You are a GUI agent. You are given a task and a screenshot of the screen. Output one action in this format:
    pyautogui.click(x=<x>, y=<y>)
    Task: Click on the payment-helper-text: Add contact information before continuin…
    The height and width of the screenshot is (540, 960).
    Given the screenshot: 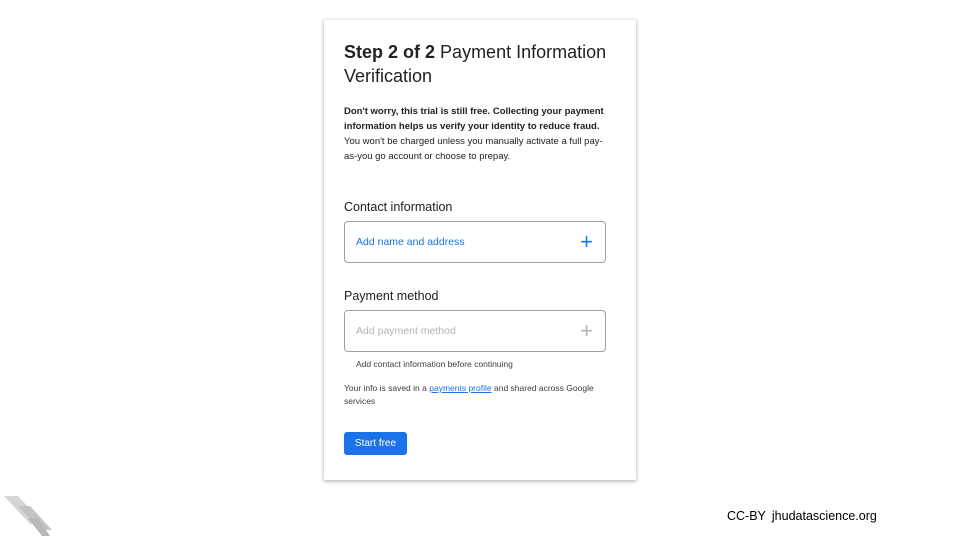 What is the action you would take?
    pyautogui.click(x=434, y=364)
    